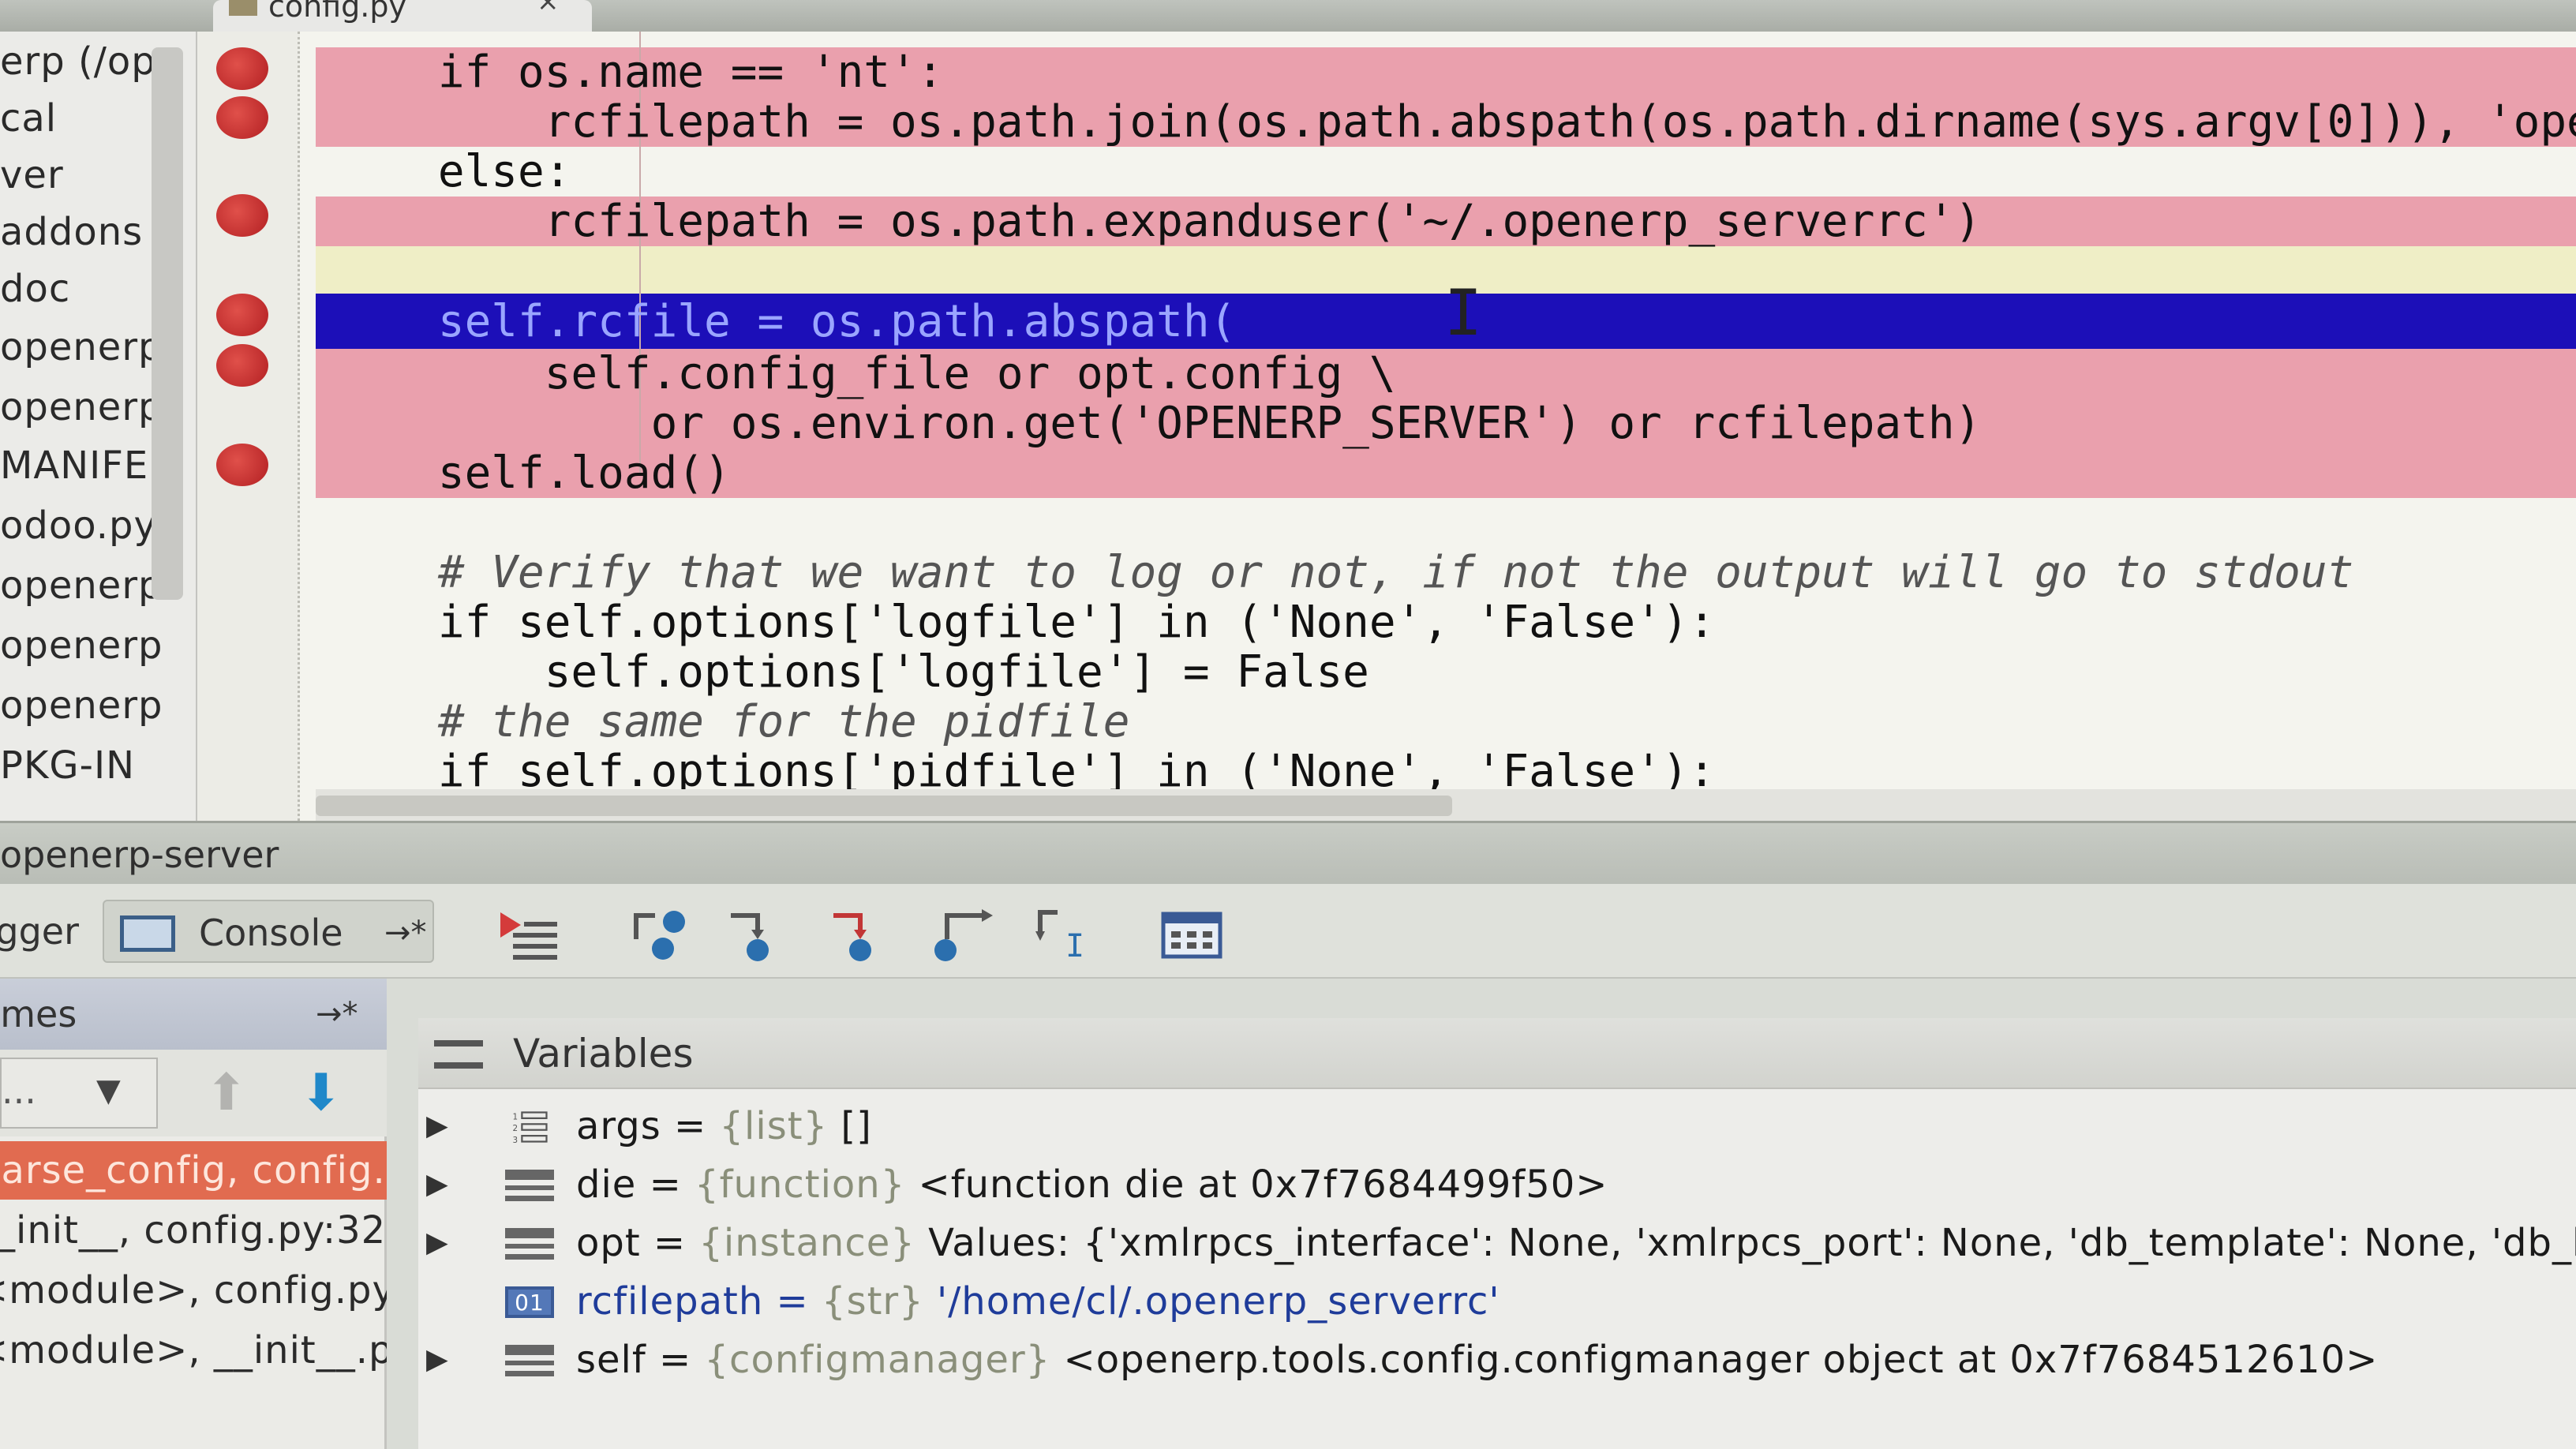  I want to click on step-over-icon, so click(663, 935).